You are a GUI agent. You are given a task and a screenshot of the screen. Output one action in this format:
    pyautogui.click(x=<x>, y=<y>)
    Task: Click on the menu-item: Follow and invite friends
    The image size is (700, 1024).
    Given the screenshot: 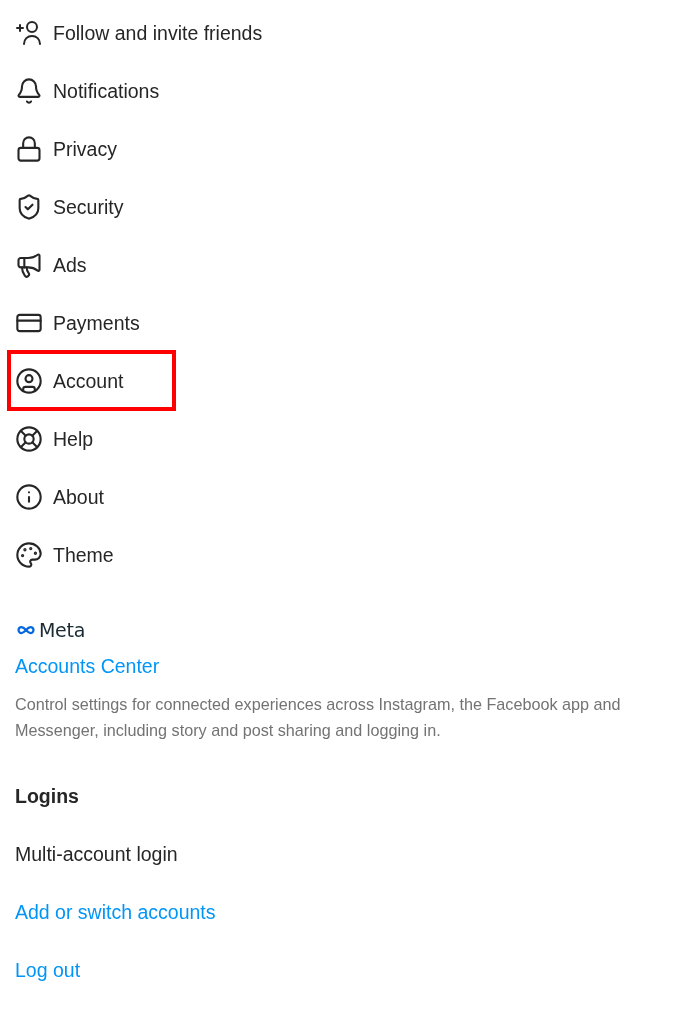 What is the action you would take?
    pyautogui.click(x=131, y=33)
    